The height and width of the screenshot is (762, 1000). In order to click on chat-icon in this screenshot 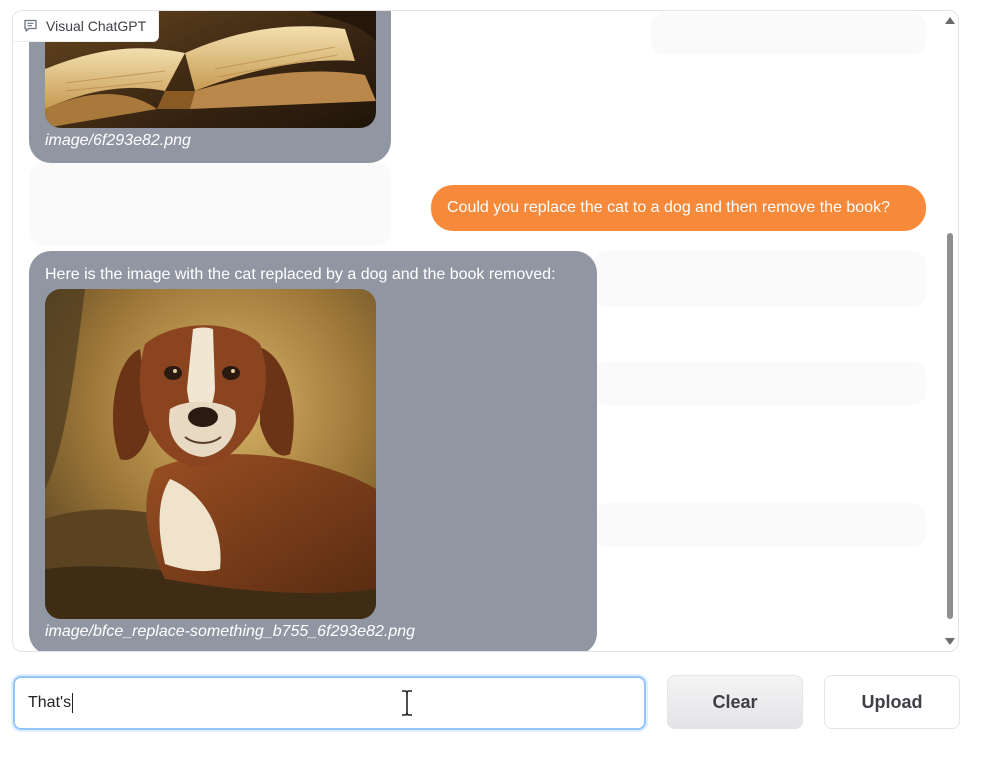, I will do `click(30, 26)`.